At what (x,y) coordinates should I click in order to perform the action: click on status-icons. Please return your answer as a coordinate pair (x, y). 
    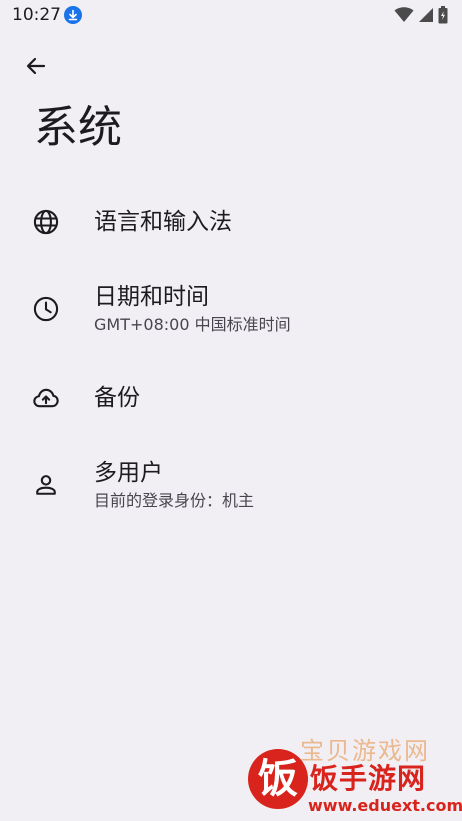
    Looking at the image, I should click on (421, 17).